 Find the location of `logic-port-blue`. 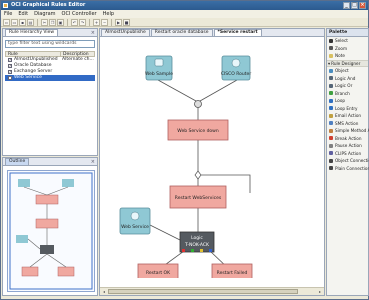

logic-port-blue is located at coordinates (210, 250).